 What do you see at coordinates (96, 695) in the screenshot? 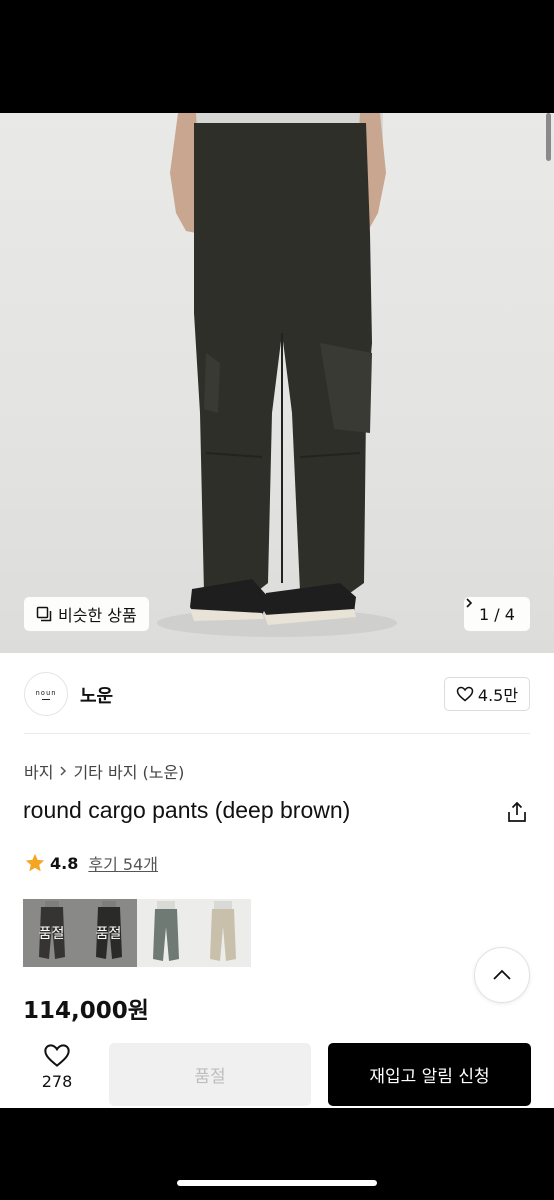
I see `brand-name: 노운` at bounding box center [96, 695].